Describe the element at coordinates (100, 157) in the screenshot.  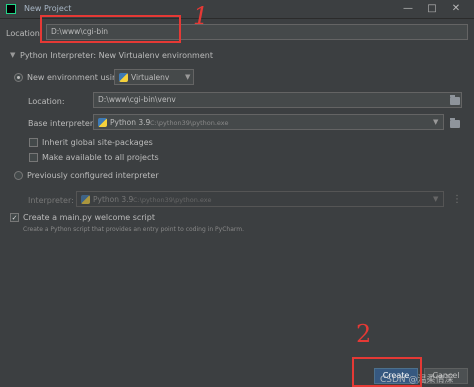
I see `make-available-label: Make available to all projects` at that location.